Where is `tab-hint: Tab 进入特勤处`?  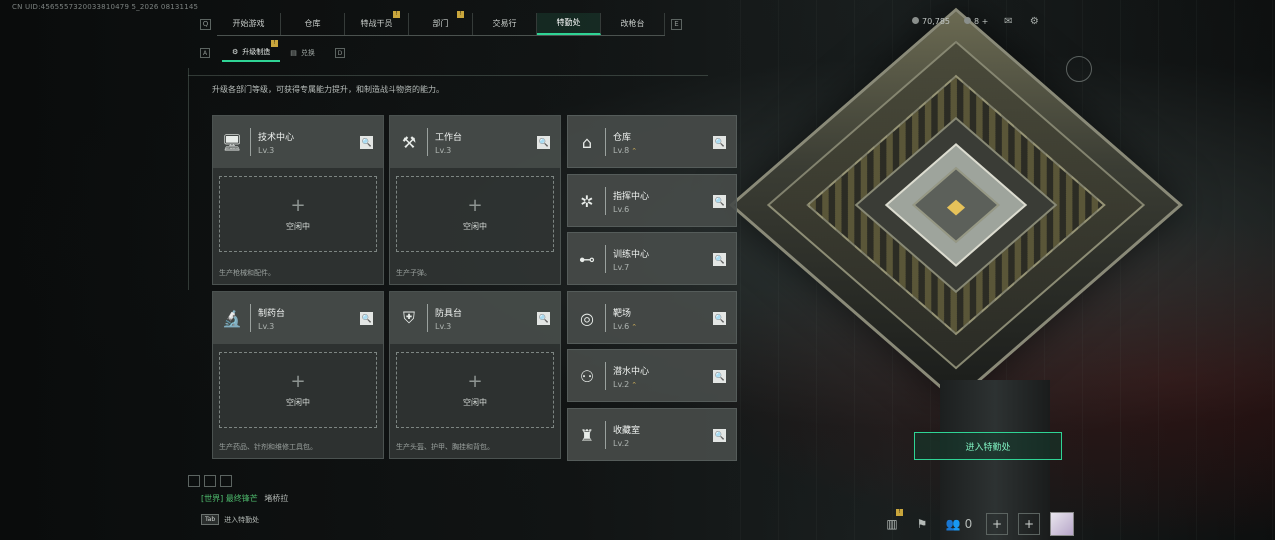 tab-hint: Tab 进入特勤处 is located at coordinates (230, 519).